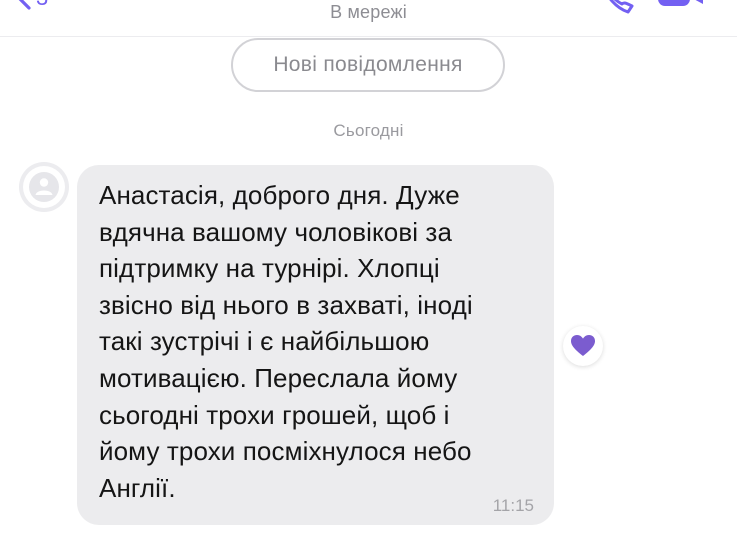  I want to click on video-call-button, so click(681, 8).